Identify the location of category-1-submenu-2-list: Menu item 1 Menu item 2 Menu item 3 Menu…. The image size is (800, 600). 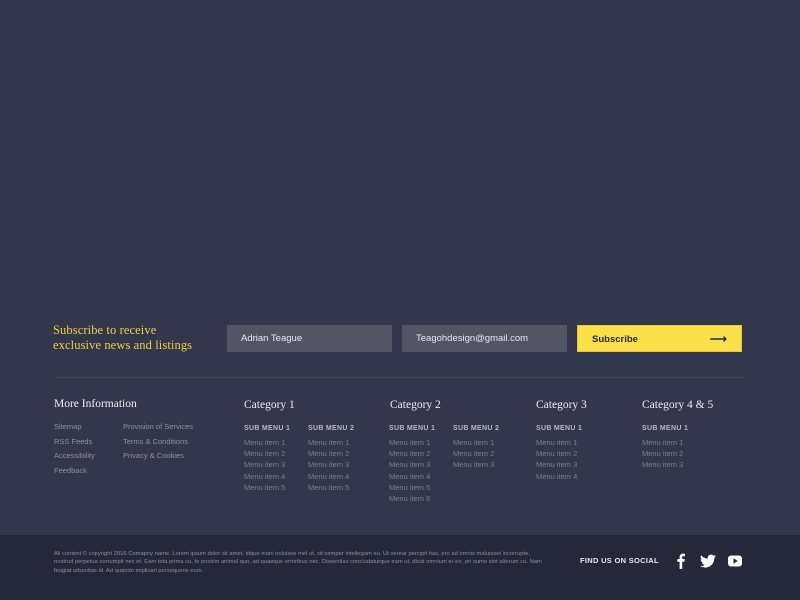
(328, 465).